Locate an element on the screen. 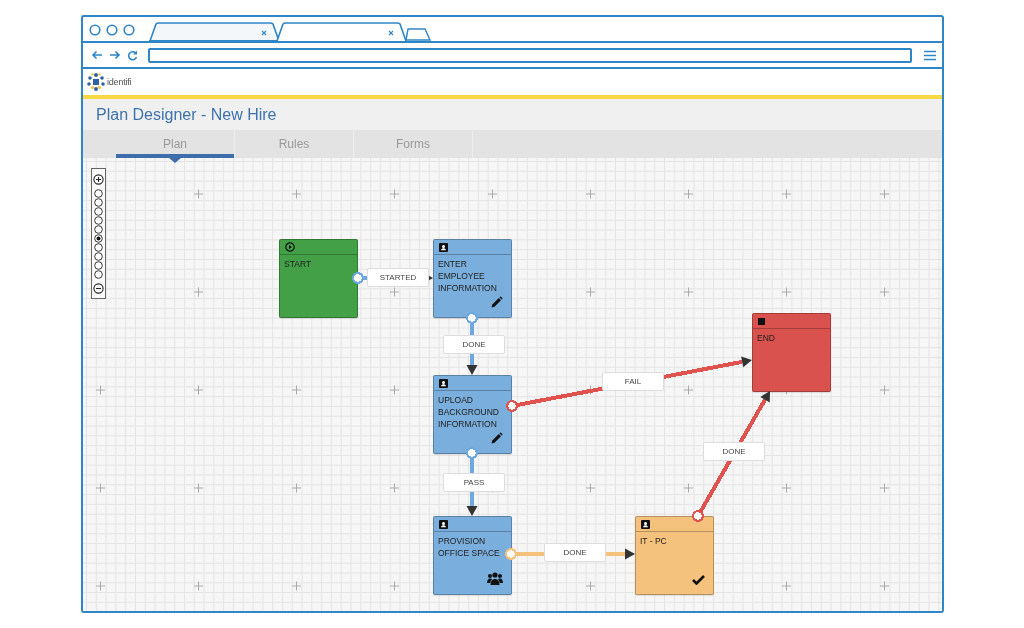  flow-node: START is located at coordinates (318, 278).